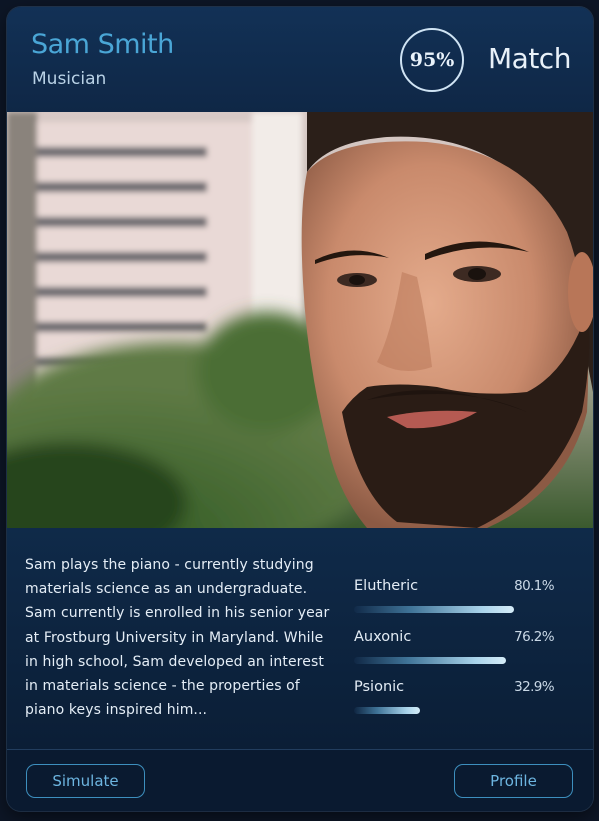  I want to click on match-label: Match, so click(529, 58).